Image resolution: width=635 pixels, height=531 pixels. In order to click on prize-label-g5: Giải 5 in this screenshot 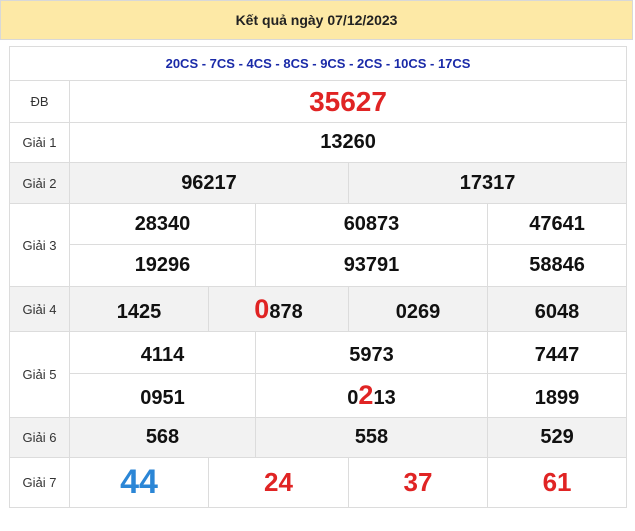, I will do `click(39, 374)`.